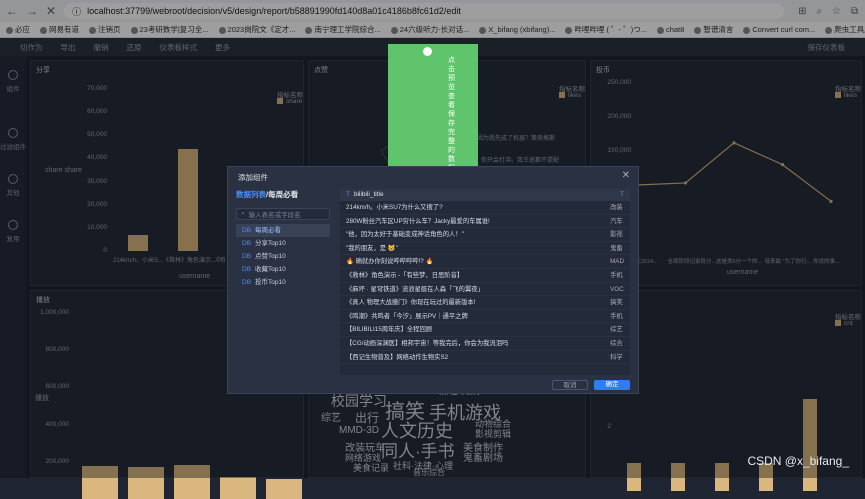 The height and width of the screenshot is (499, 865). What do you see at coordinates (394, 207) in the screenshot?
I see `row-title: 214km/h。小米SU7为什么又搜了?` at bounding box center [394, 207].